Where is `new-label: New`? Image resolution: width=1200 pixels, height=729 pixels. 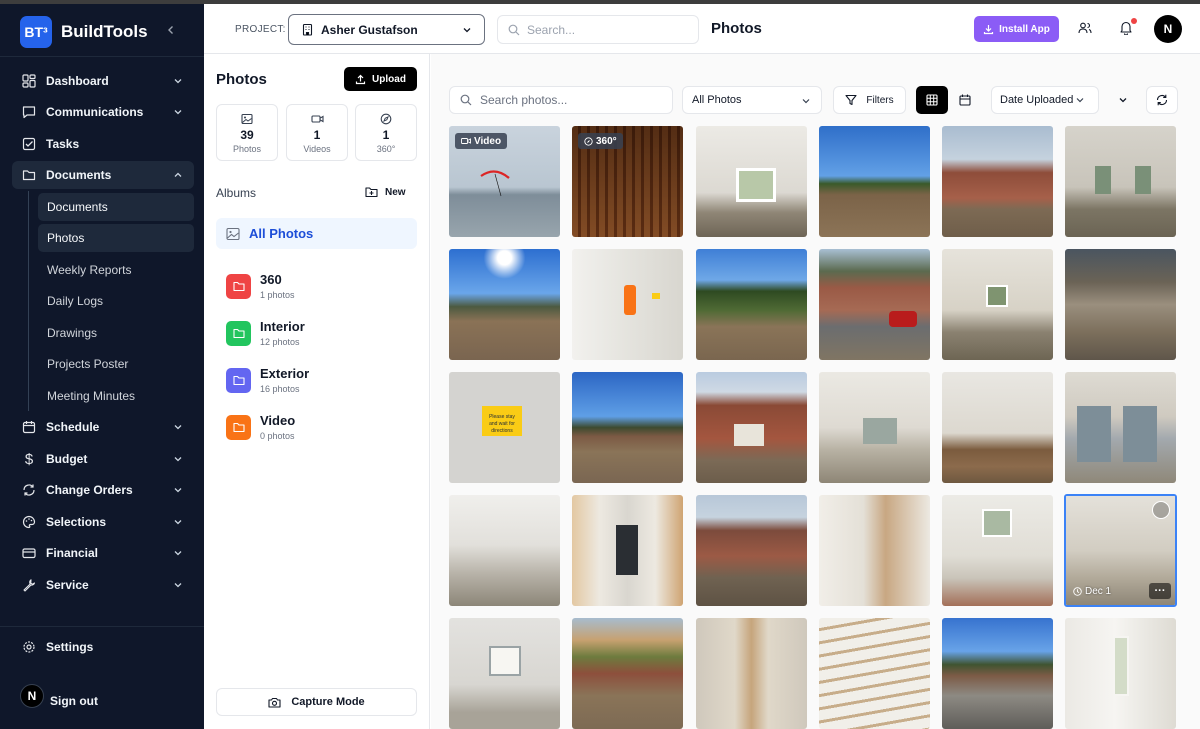
new-label: New is located at coordinates (395, 192).